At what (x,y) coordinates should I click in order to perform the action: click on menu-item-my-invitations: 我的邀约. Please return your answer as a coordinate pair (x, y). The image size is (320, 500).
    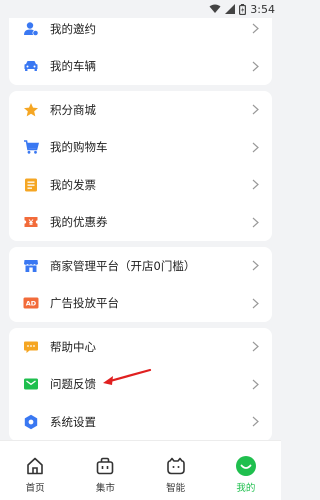
    Looking at the image, I should click on (140, 33).